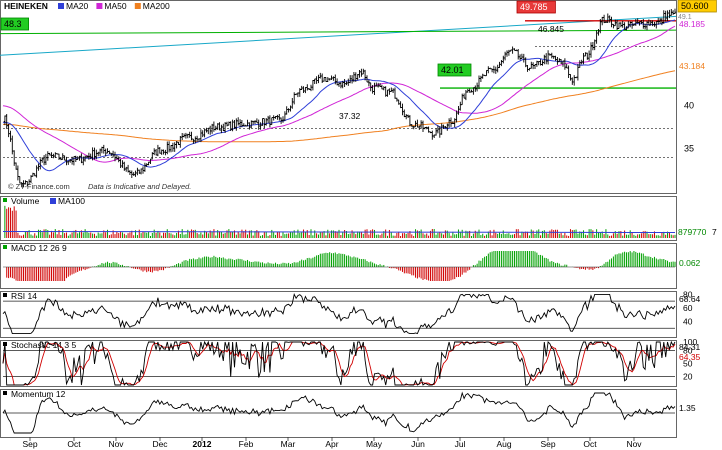 The image size is (722, 450). I want to click on symbol-label: HEINEKEN, so click(26, 6).